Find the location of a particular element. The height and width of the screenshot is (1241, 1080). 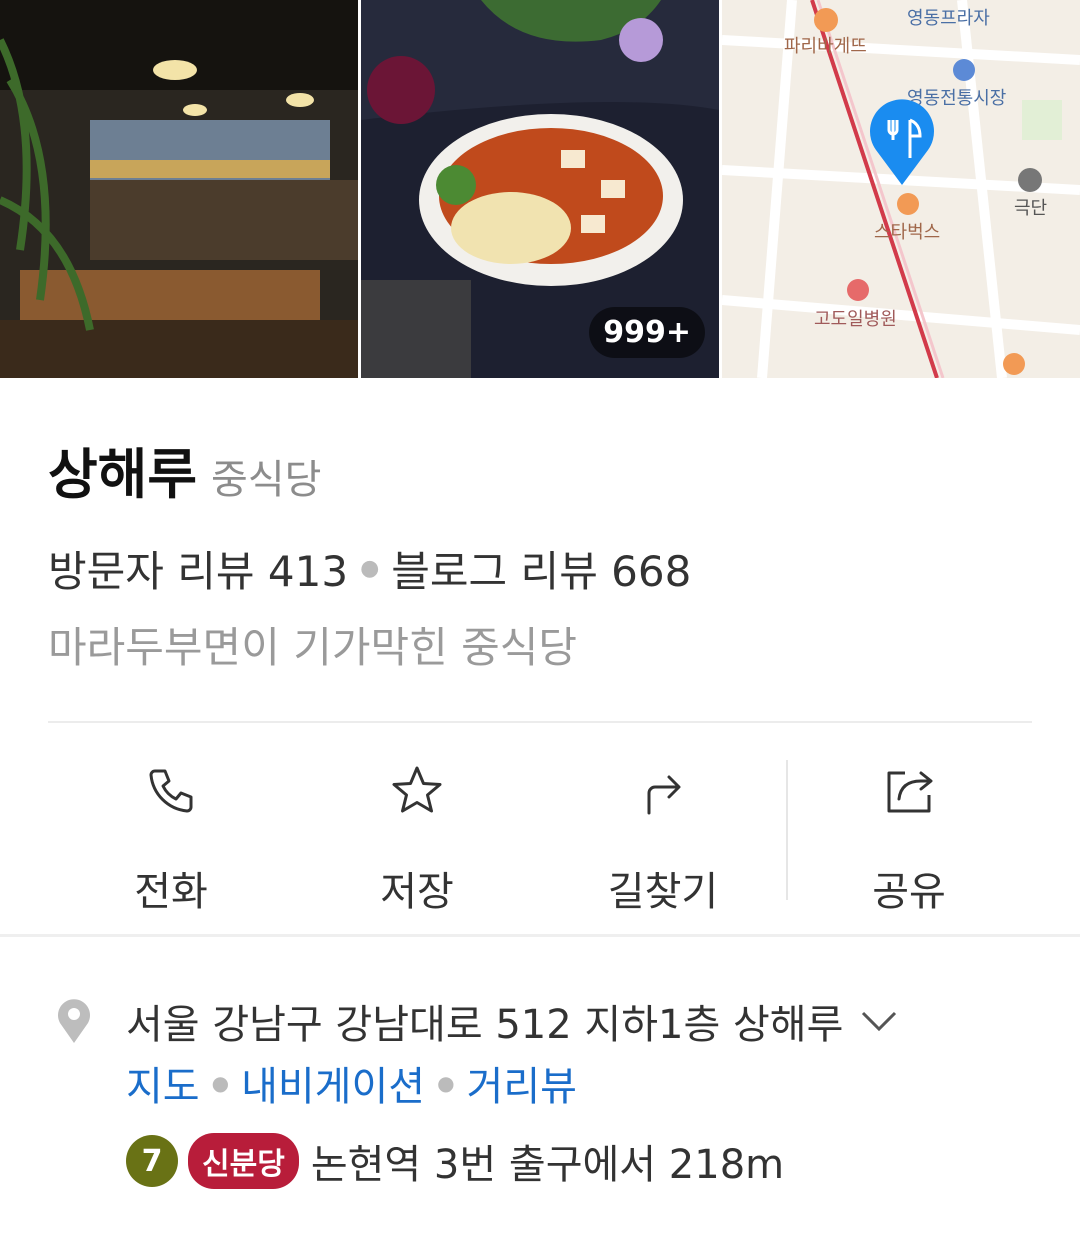

share-button: 공유 is located at coordinates (909, 829).